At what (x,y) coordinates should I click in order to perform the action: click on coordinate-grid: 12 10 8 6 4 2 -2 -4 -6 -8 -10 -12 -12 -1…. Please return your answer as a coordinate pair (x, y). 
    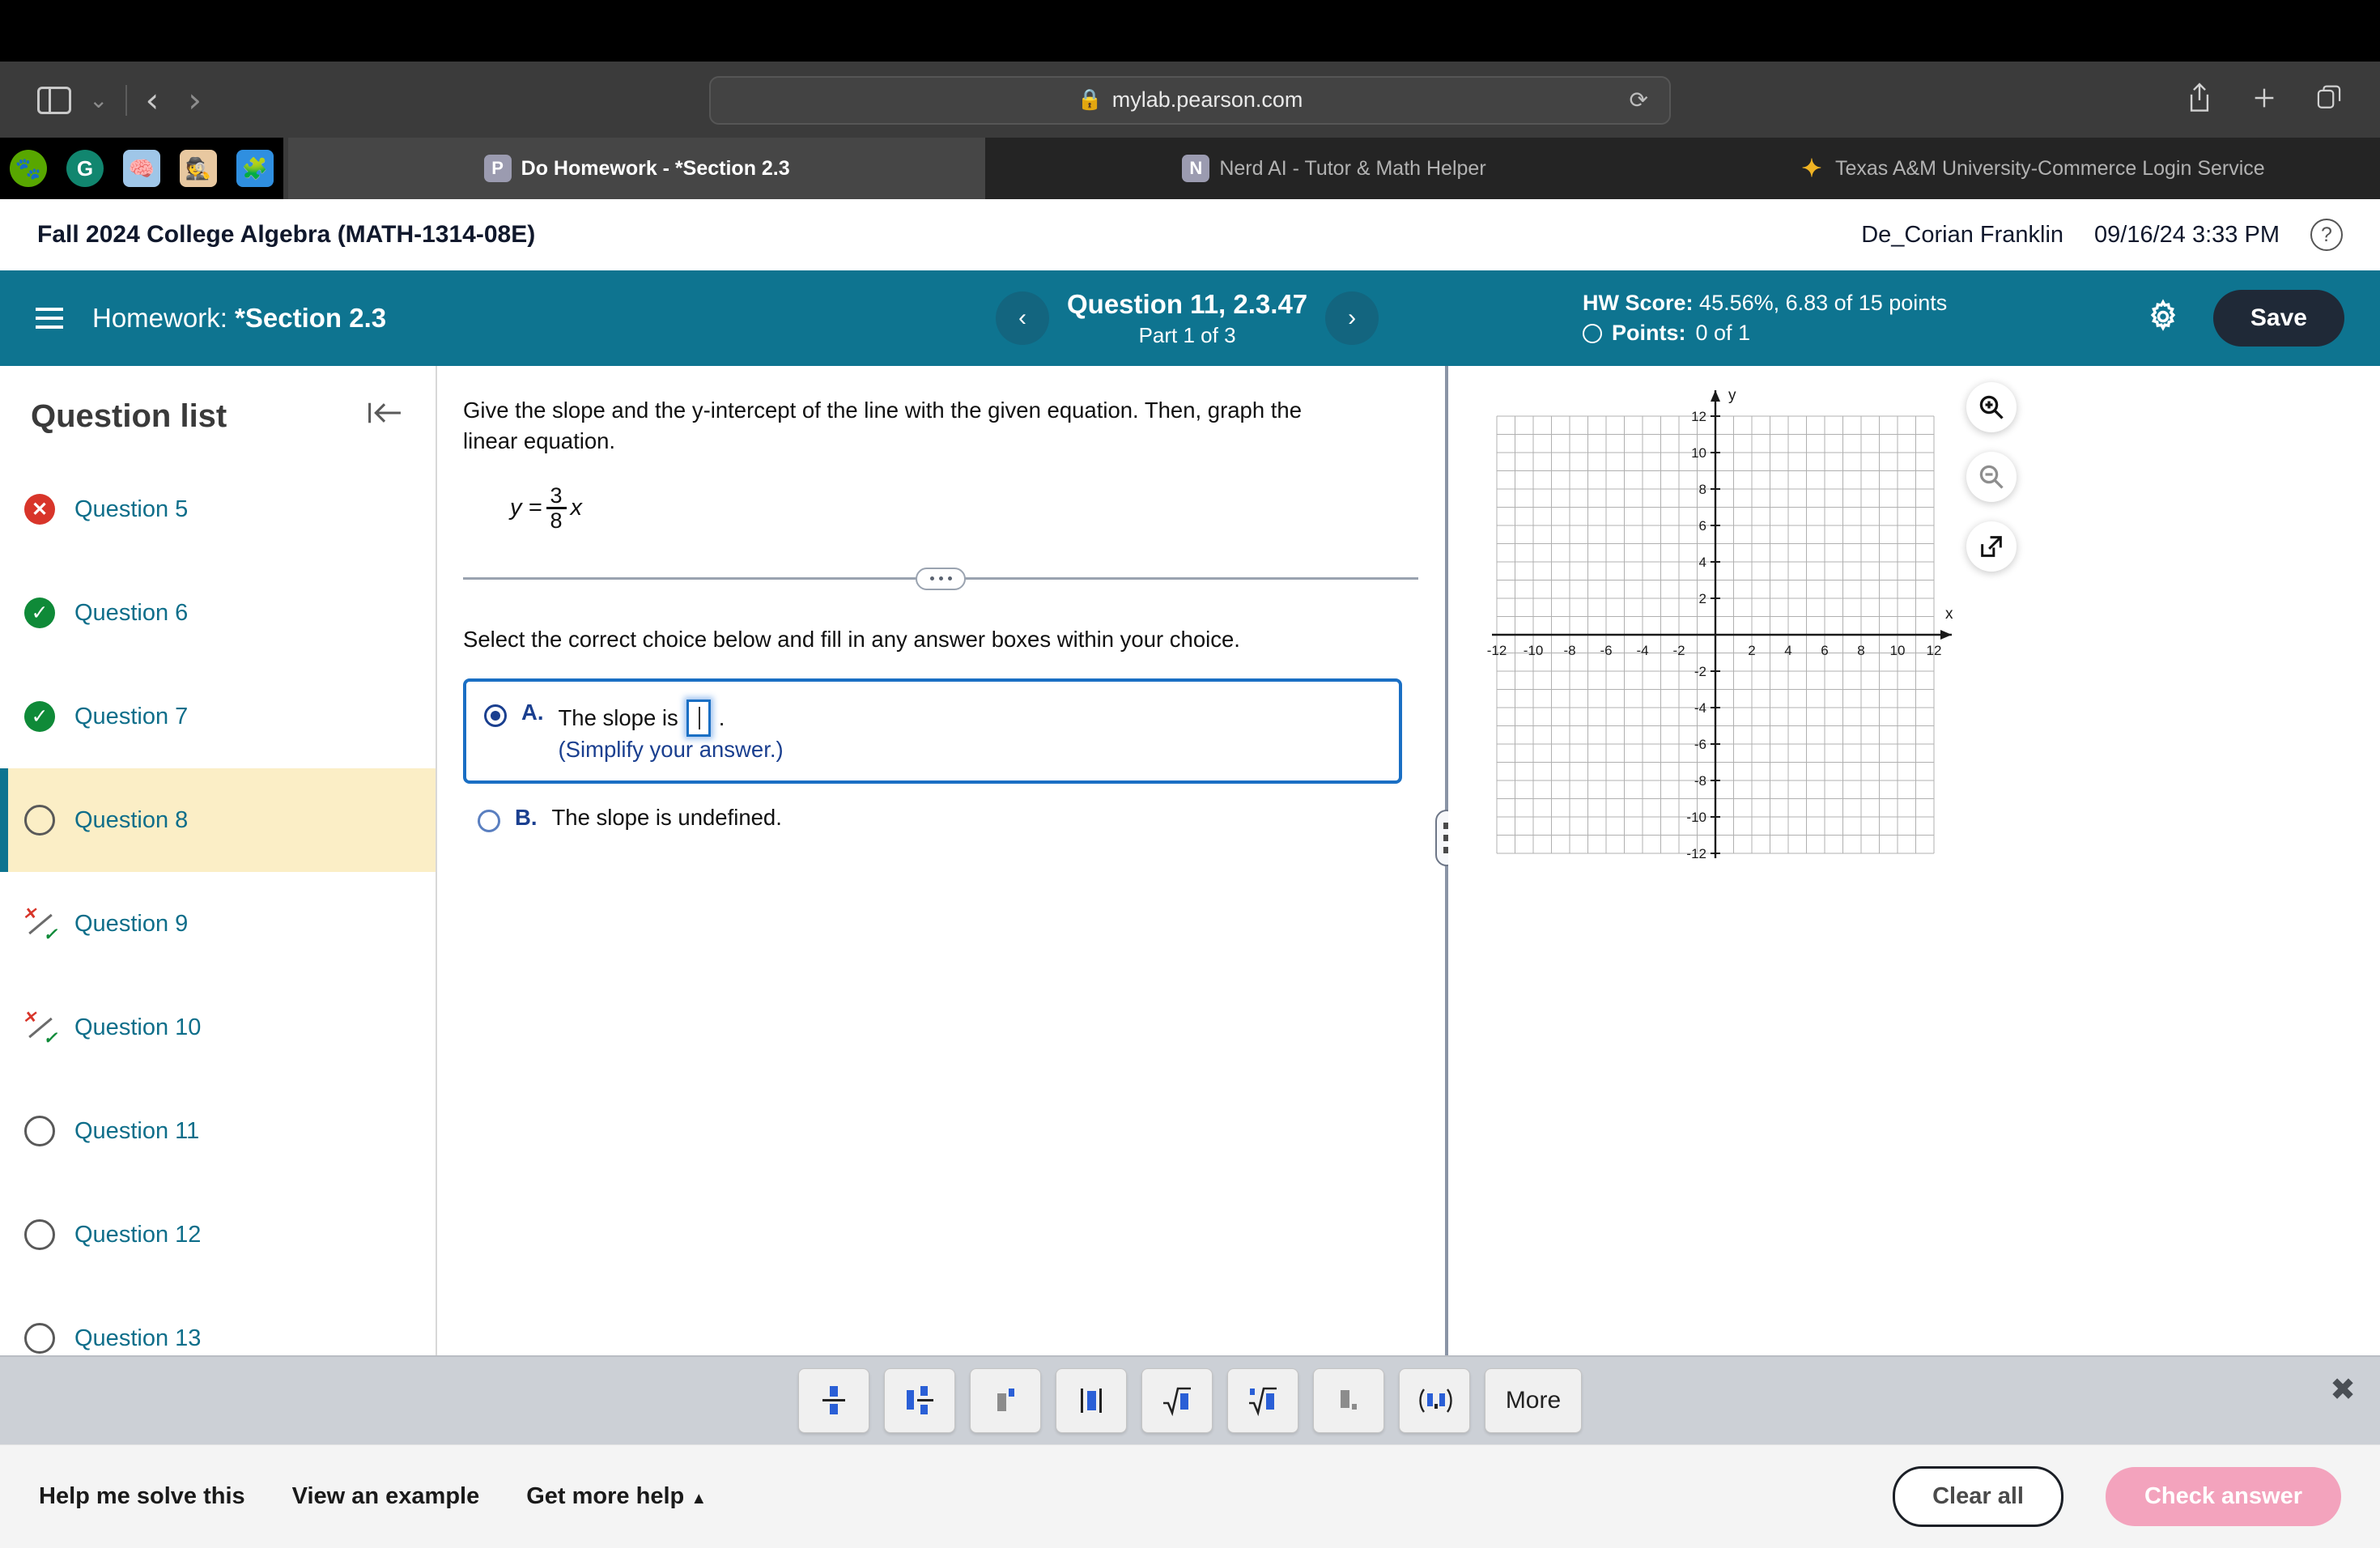
    Looking at the image, I should click on (1723, 629).